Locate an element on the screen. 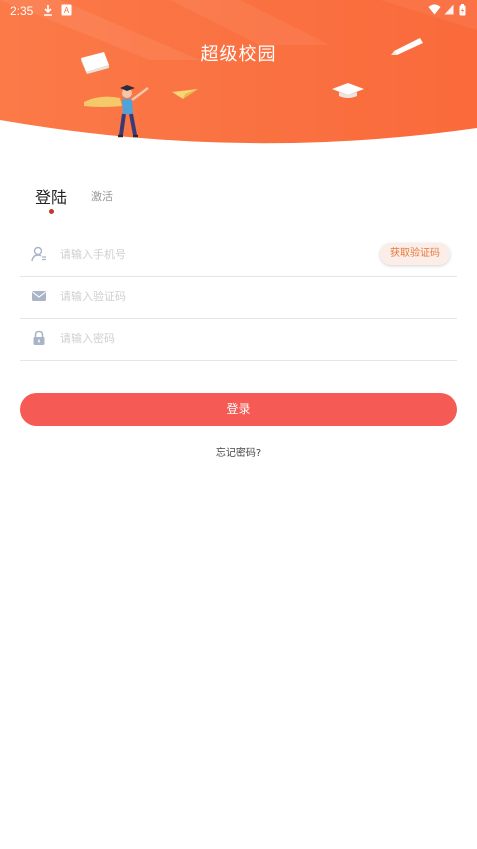  status-bar: 2:35 A is located at coordinates (238, 11).